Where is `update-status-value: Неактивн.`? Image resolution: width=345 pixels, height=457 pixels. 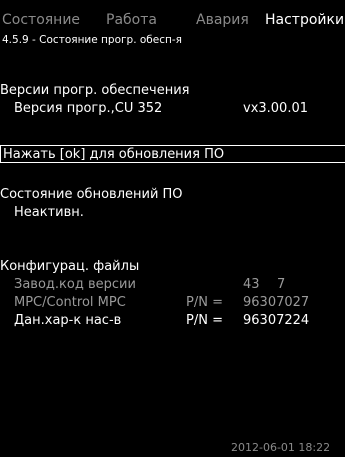
update-status-value: Неактивн. is located at coordinates (49, 212).